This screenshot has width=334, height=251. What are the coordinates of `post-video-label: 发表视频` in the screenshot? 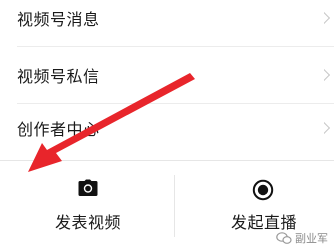 It's located at (88, 222).